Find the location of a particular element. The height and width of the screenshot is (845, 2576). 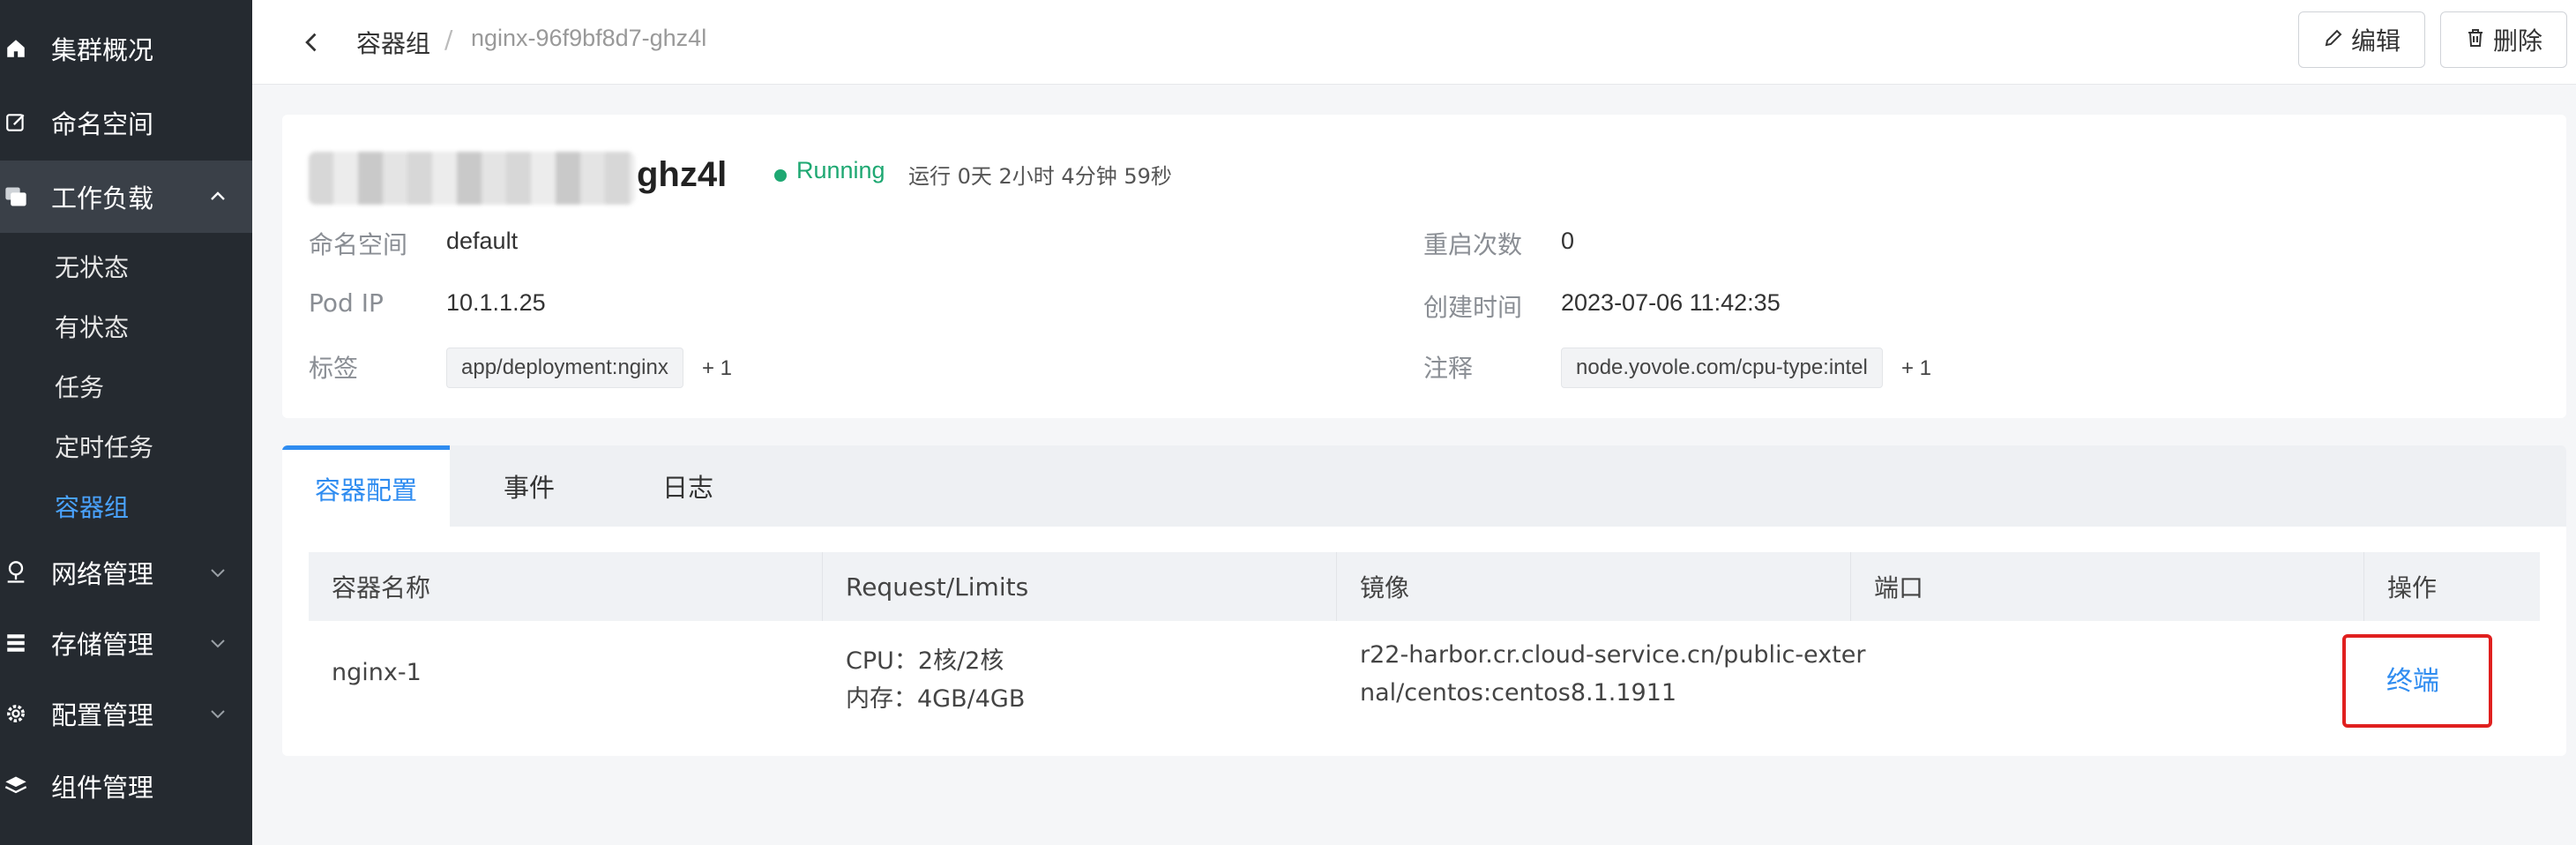

pencil-icon is located at coordinates (2333, 41).